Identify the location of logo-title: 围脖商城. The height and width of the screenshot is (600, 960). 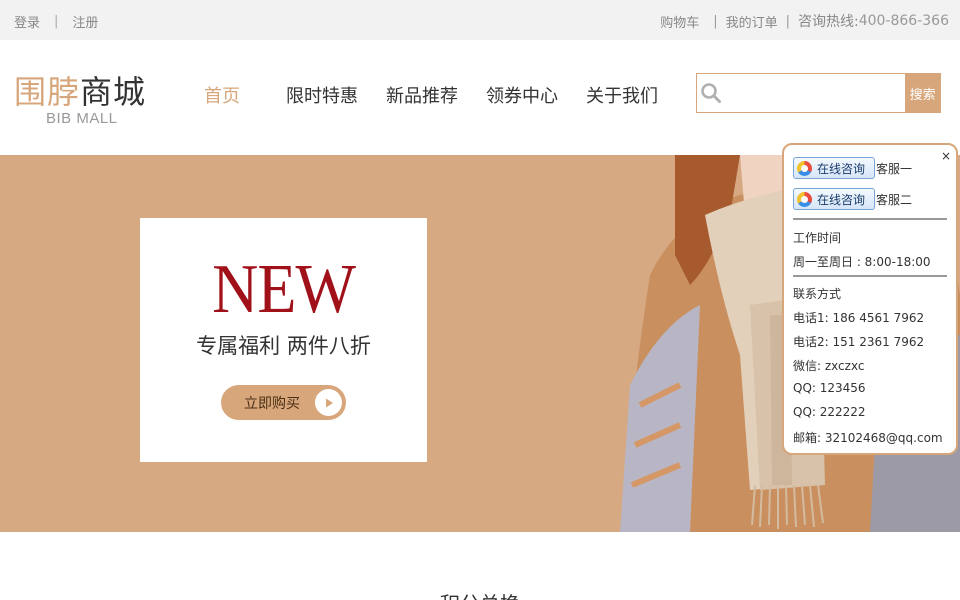
(84, 92).